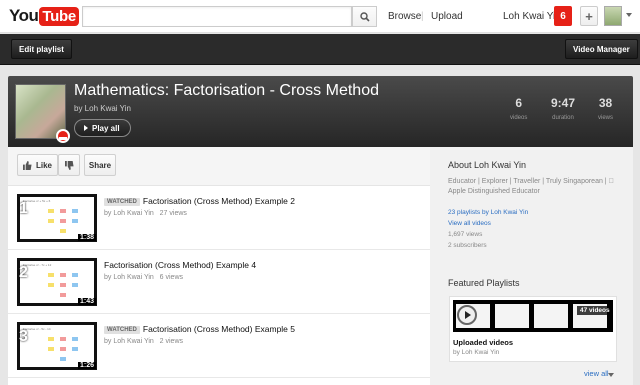 This screenshot has height=385, width=640. What do you see at coordinates (447, 16) in the screenshot?
I see `upload-link: Upload` at bounding box center [447, 16].